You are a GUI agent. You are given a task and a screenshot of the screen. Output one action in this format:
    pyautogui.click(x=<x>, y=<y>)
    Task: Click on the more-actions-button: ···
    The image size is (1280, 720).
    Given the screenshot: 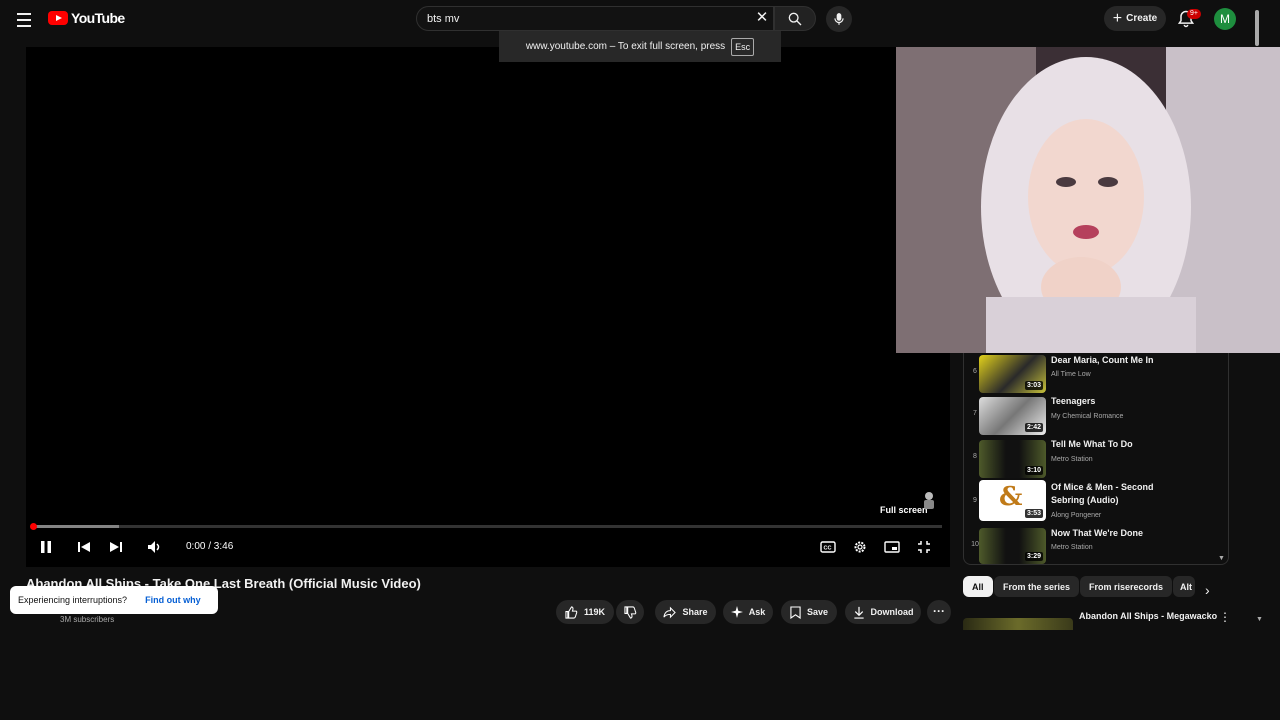 What is the action you would take?
    pyautogui.click(x=939, y=612)
    